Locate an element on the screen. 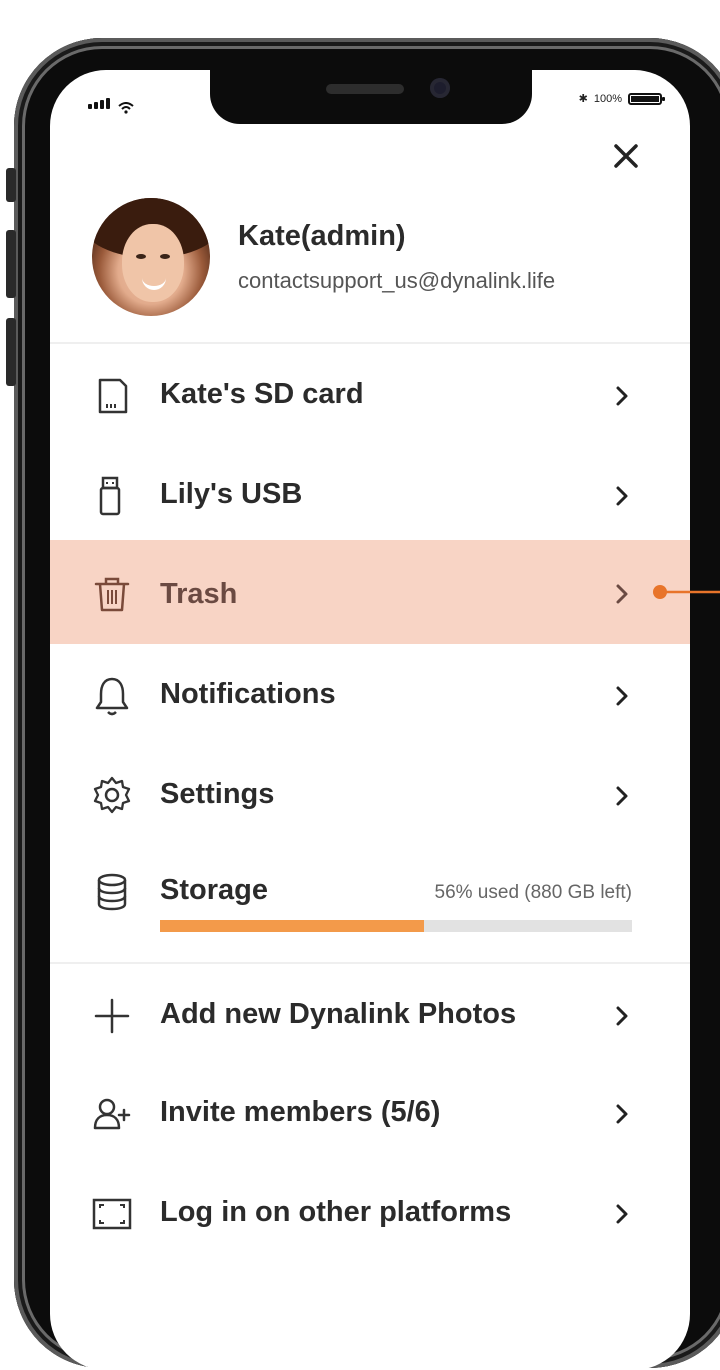 This screenshot has width=720, height=1370. menu-item-login-platforms: Log in on other platforms is located at coordinates (370, 1214).